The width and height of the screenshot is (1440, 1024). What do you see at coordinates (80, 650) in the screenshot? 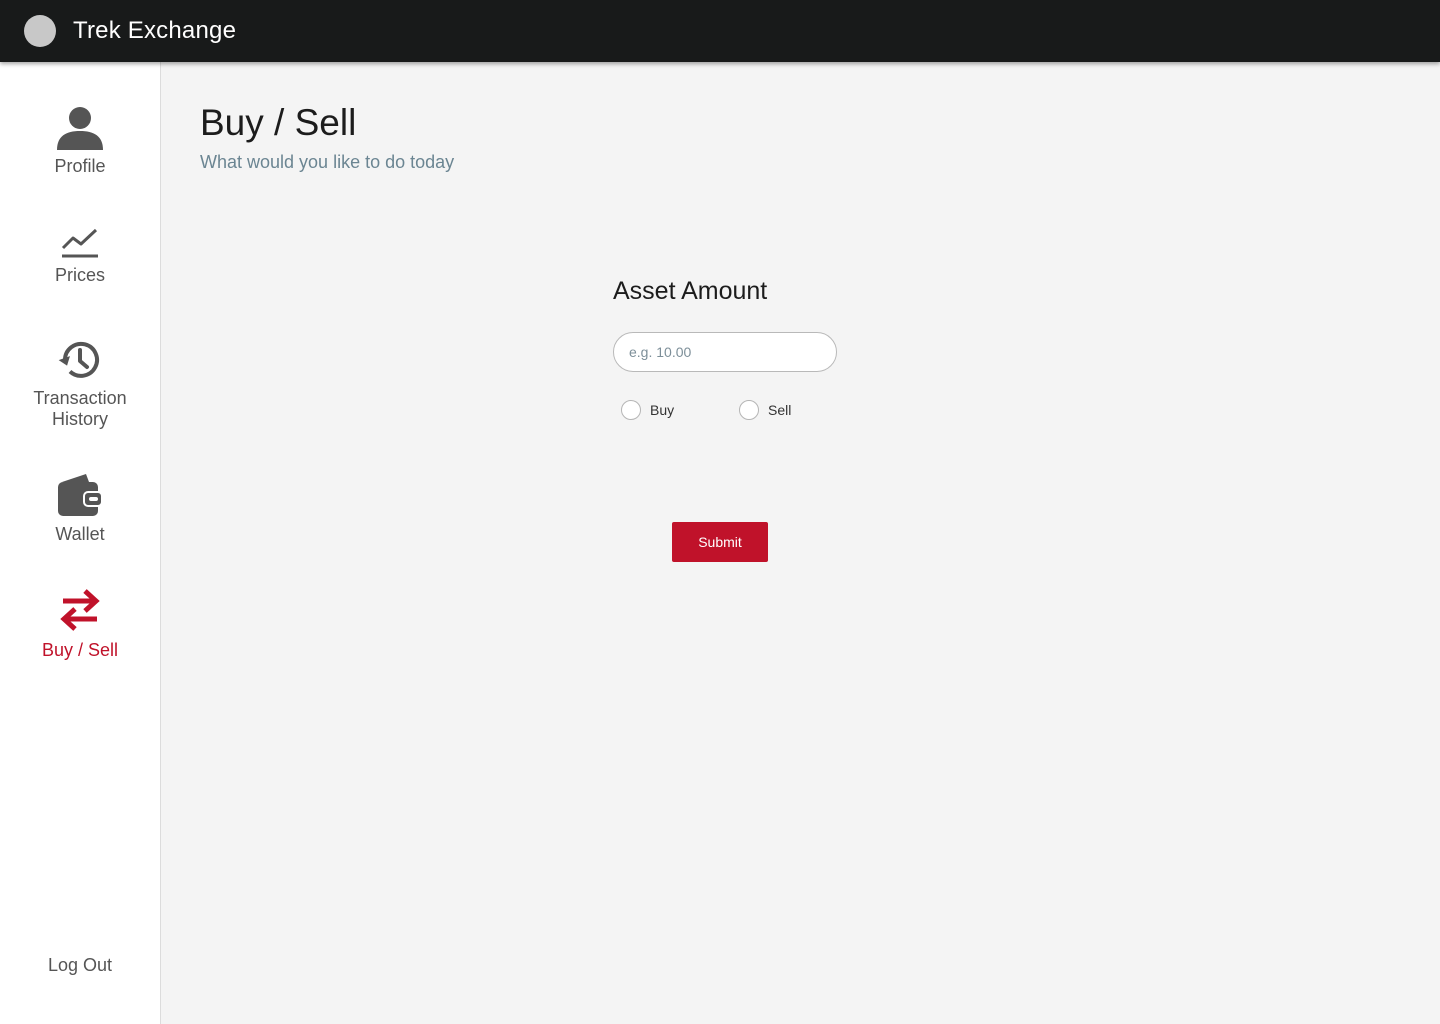
I see `sidebar-item-label: Buy / Sell` at bounding box center [80, 650].